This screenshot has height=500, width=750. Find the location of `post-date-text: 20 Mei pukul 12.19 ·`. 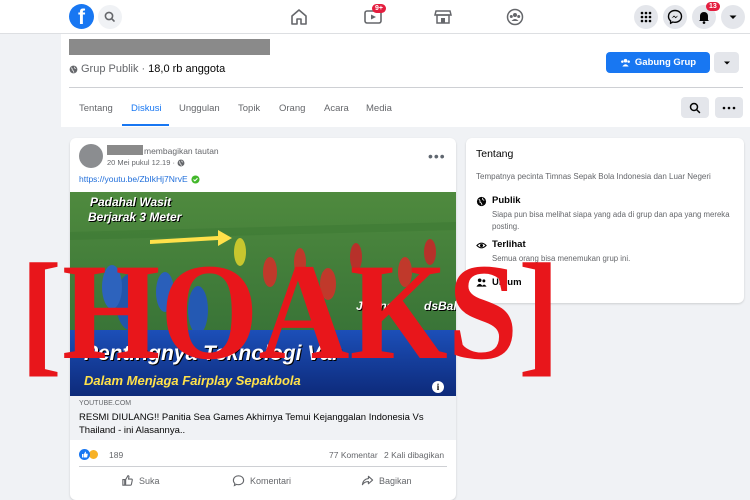

post-date-text: 20 Mei pukul 12.19 · is located at coordinates (141, 162).